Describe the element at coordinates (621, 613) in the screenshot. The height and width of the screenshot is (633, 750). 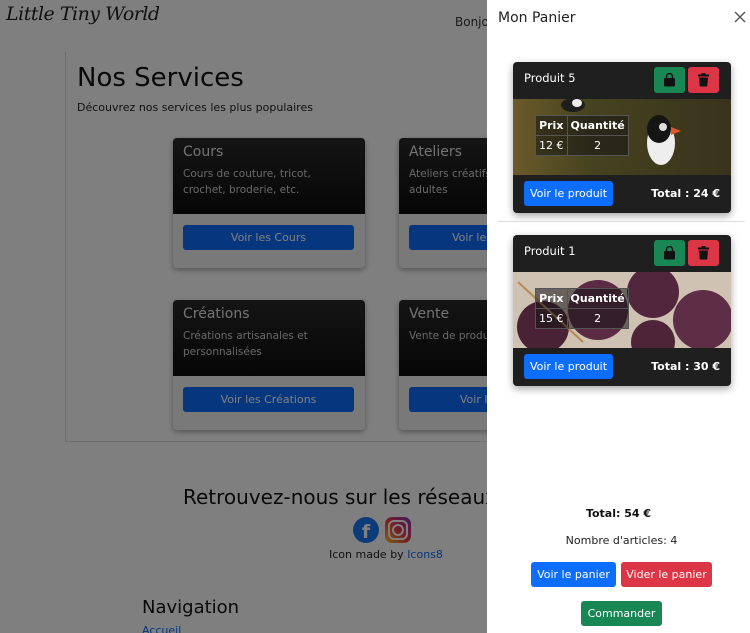
I see `order-button: Commander` at that location.